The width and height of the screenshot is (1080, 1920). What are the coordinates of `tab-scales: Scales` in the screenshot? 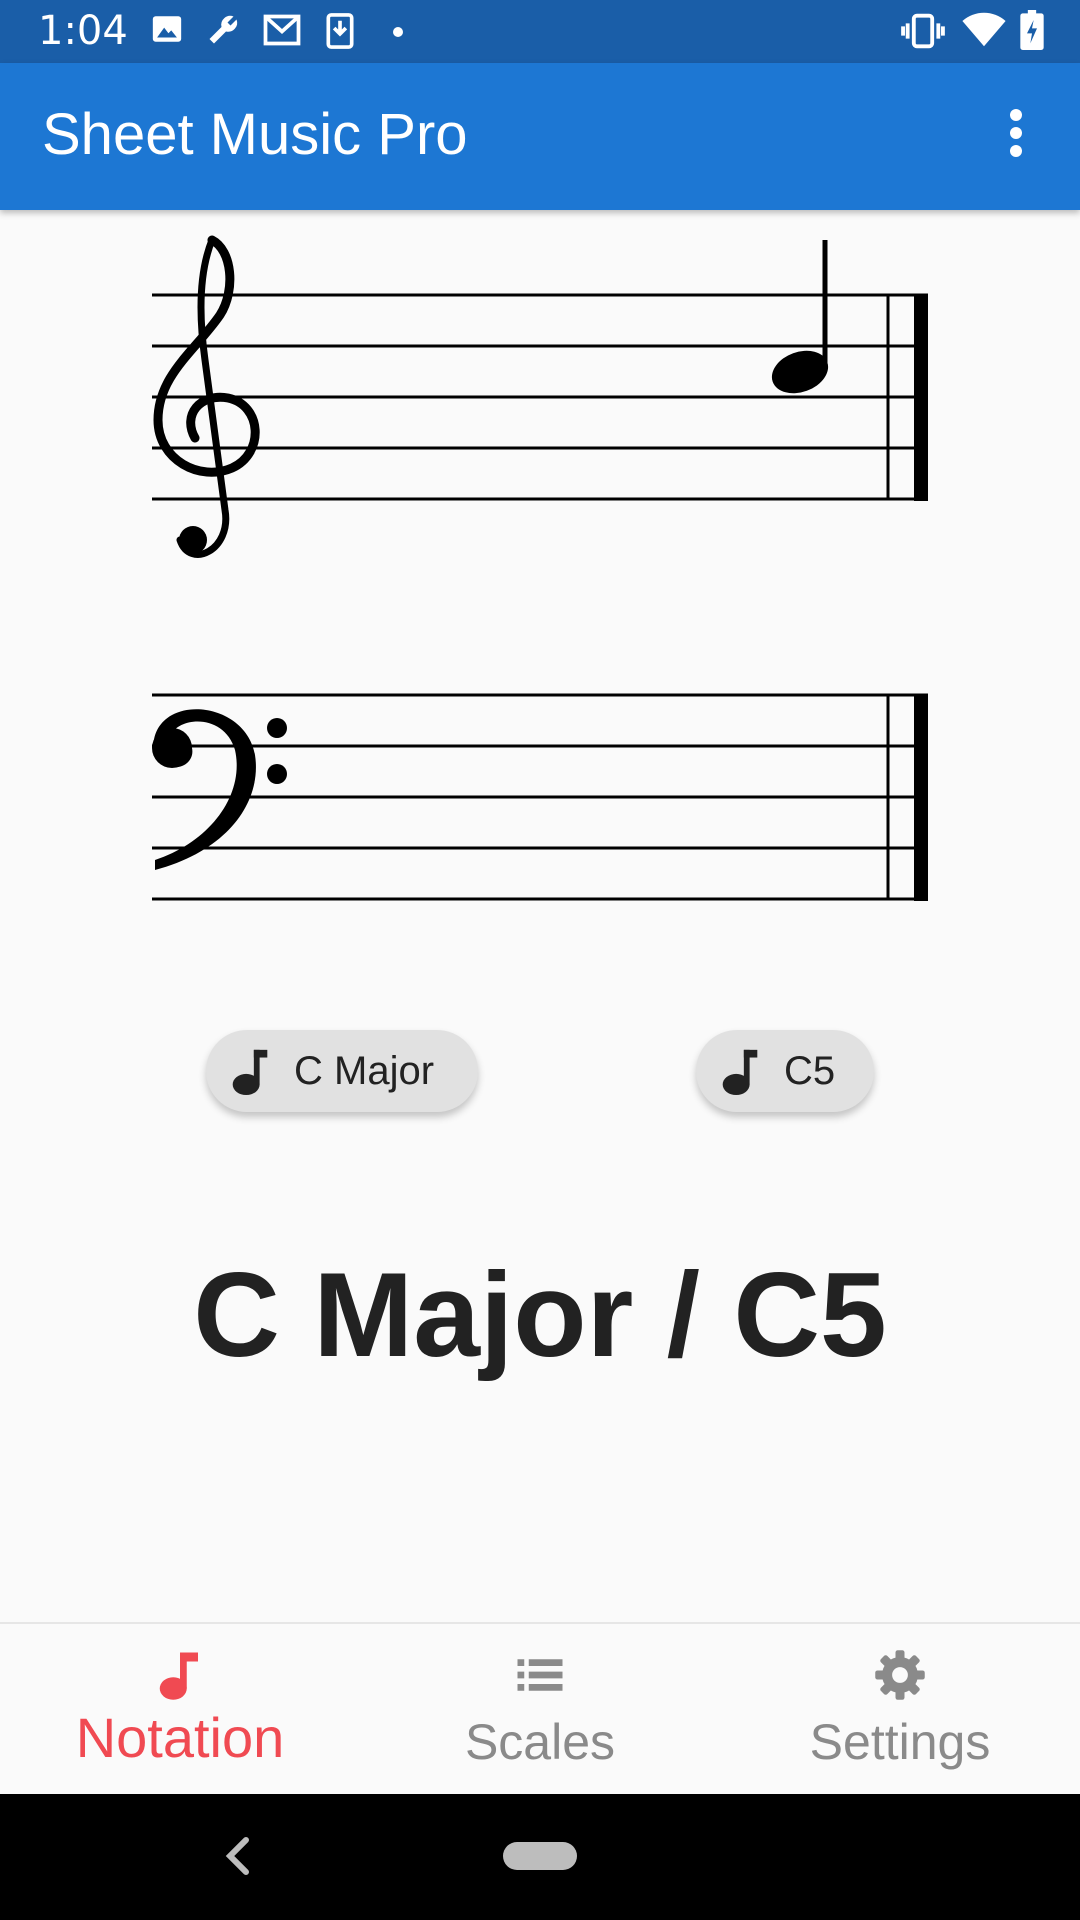 It's located at (540, 1710).